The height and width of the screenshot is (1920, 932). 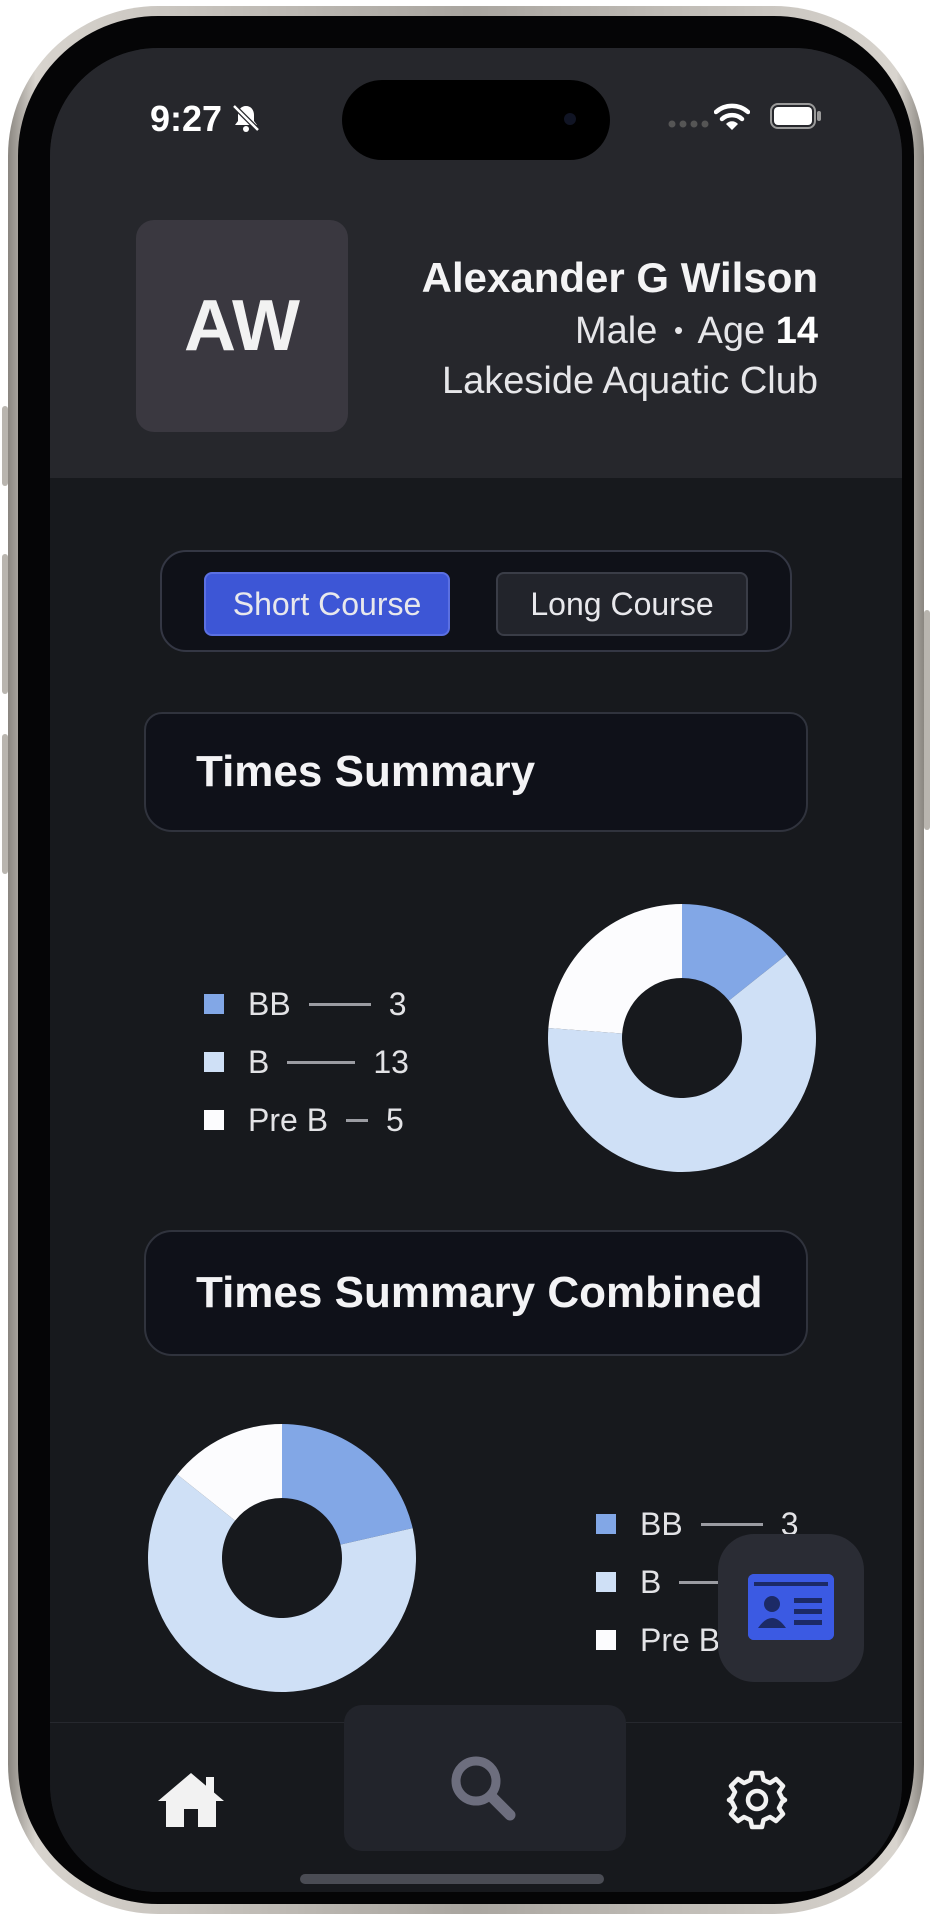 What do you see at coordinates (305, 1004) in the screenshot?
I see `legend-row-bb: BB 3` at bounding box center [305, 1004].